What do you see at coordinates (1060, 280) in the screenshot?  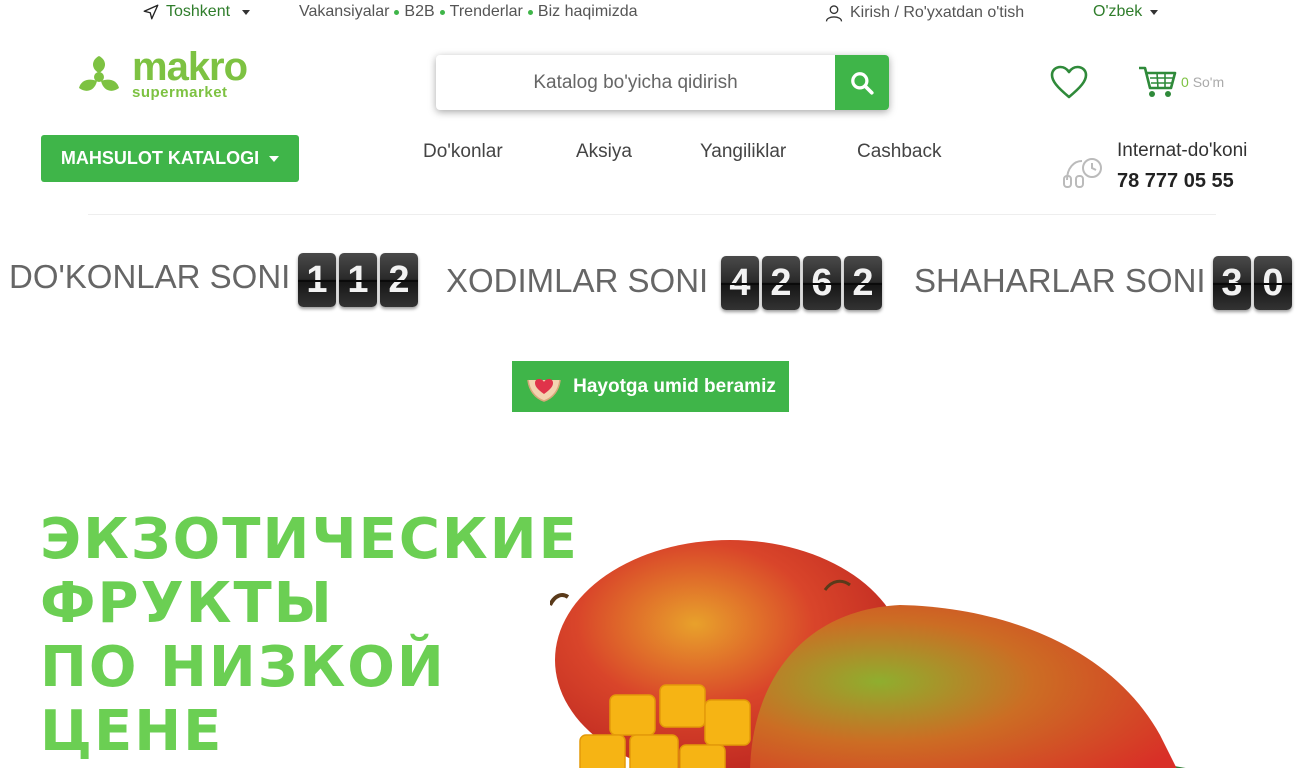 I see `cities-count-label: SHAHARLAR SONI` at bounding box center [1060, 280].